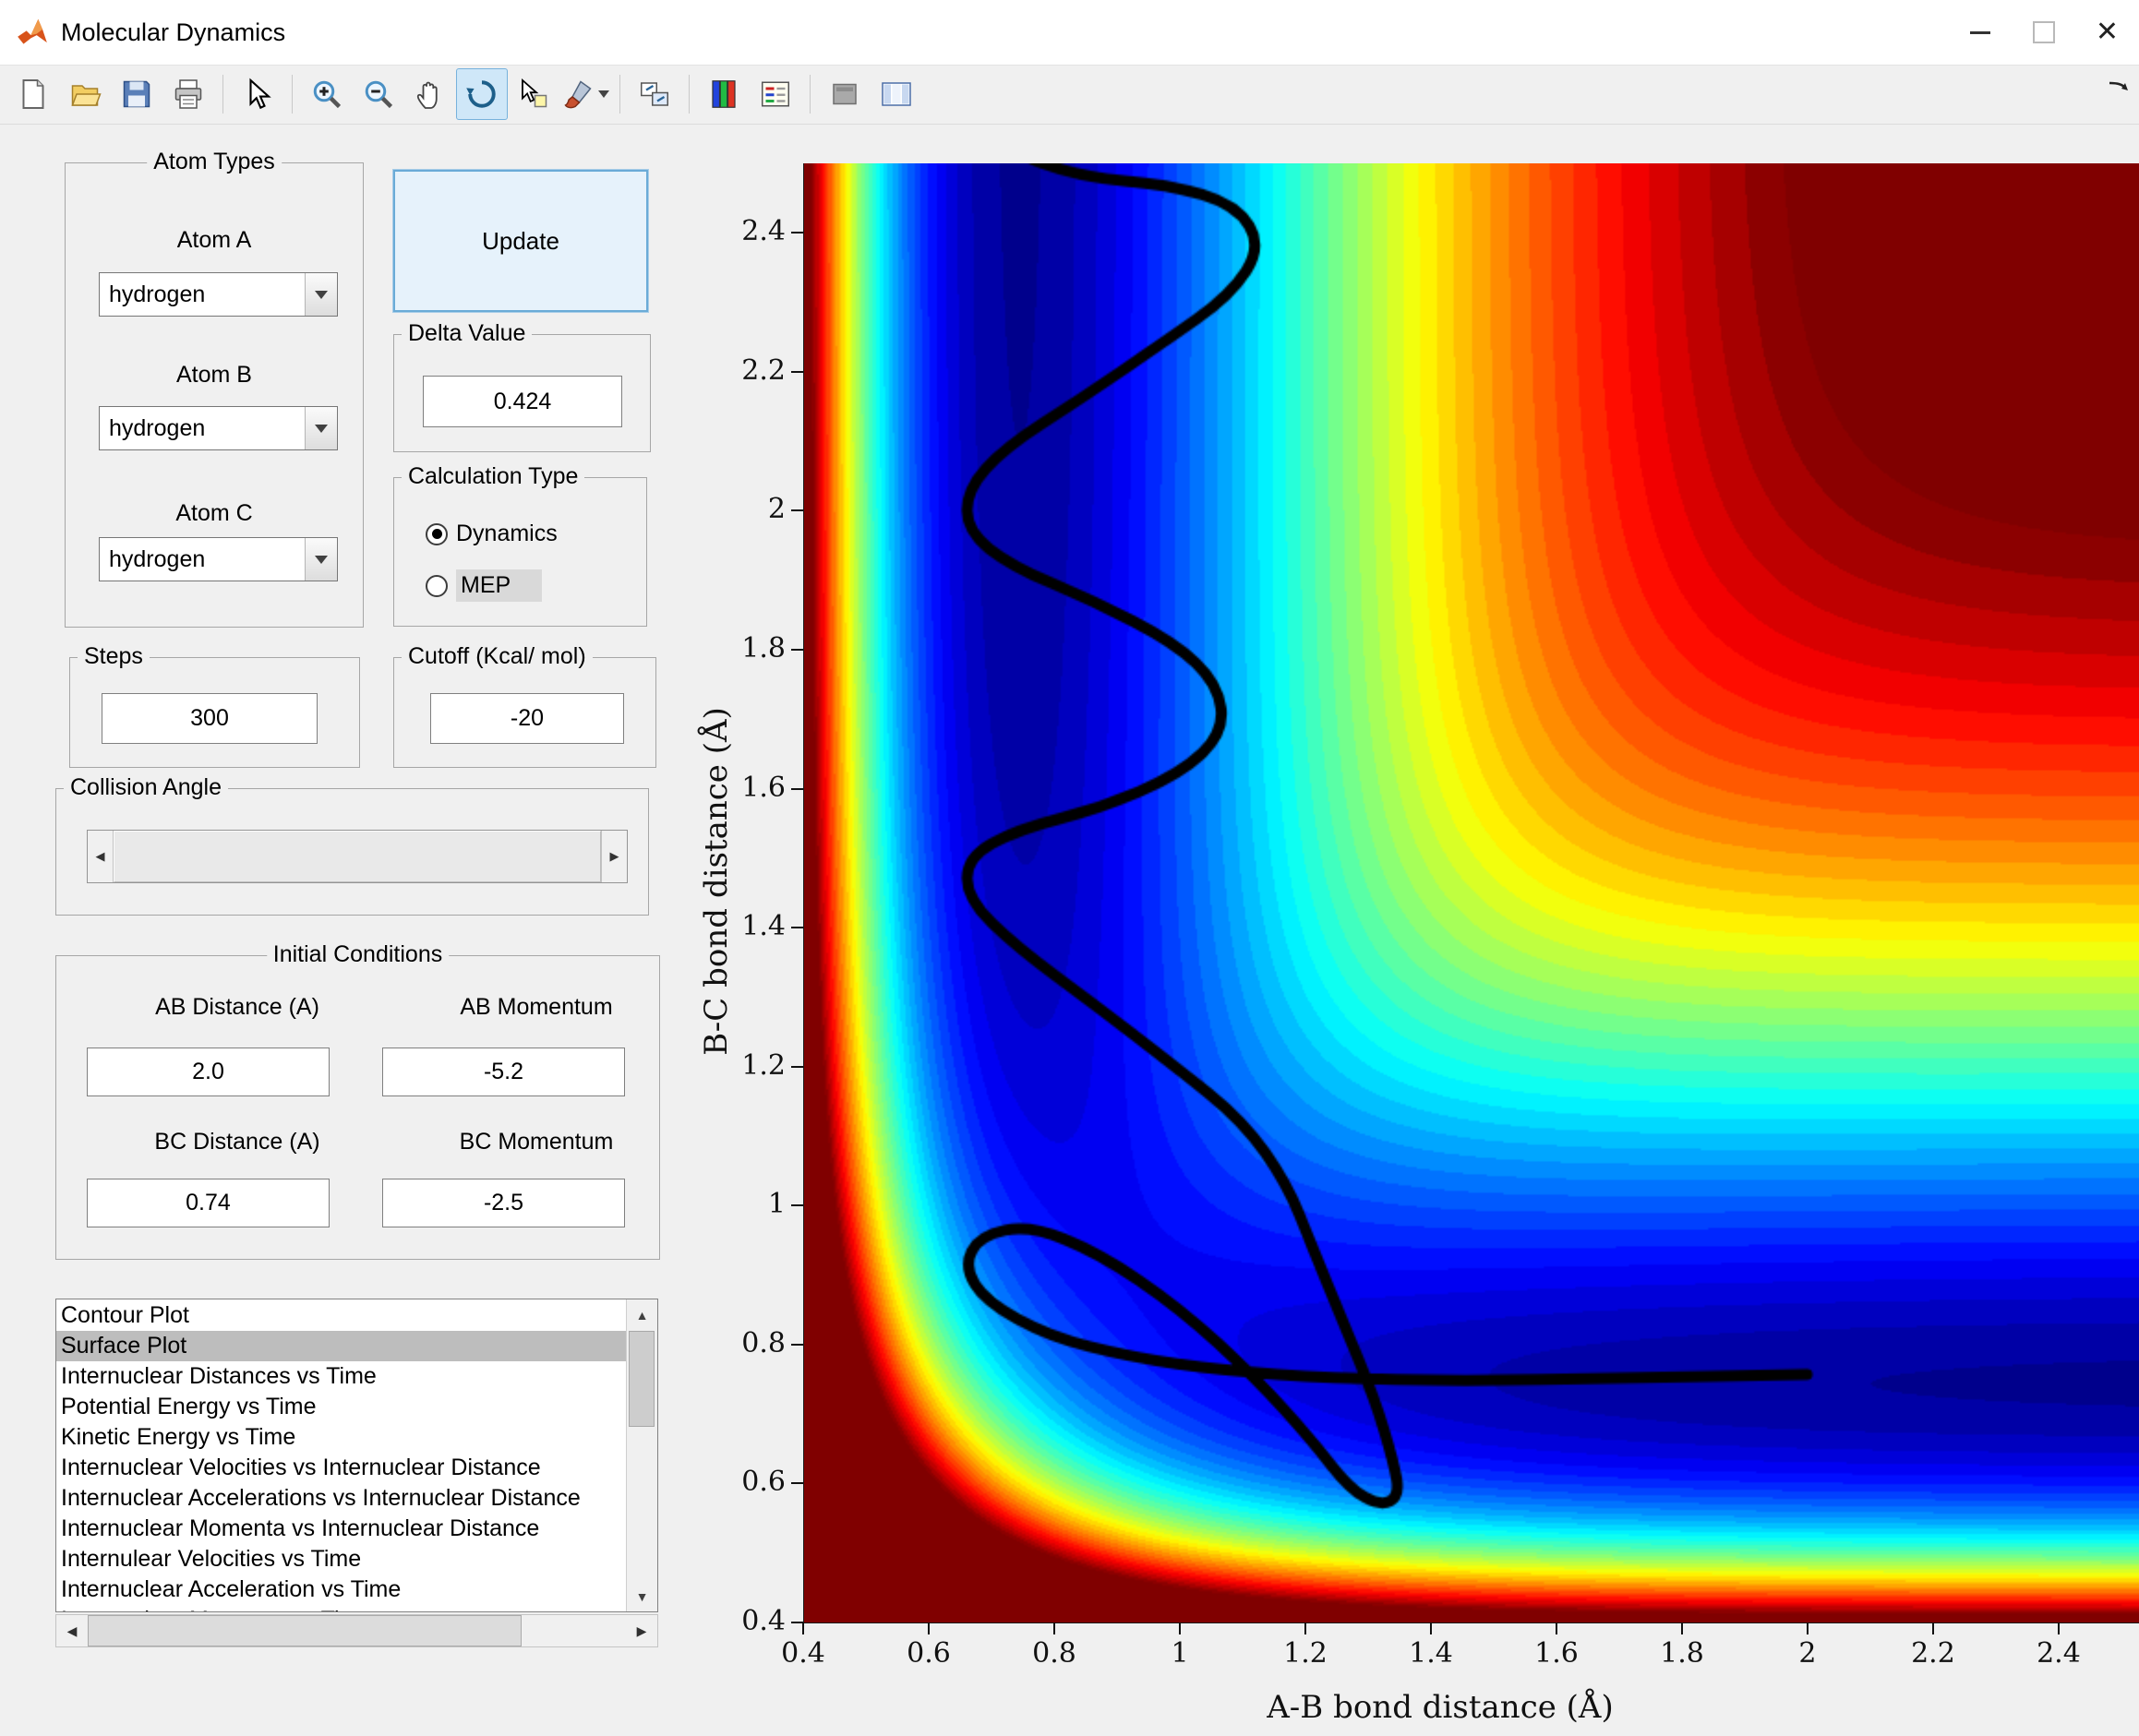 This screenshot has height=1736, width=2139. I want to click on insert-colorbar-button, so click(724, 94).